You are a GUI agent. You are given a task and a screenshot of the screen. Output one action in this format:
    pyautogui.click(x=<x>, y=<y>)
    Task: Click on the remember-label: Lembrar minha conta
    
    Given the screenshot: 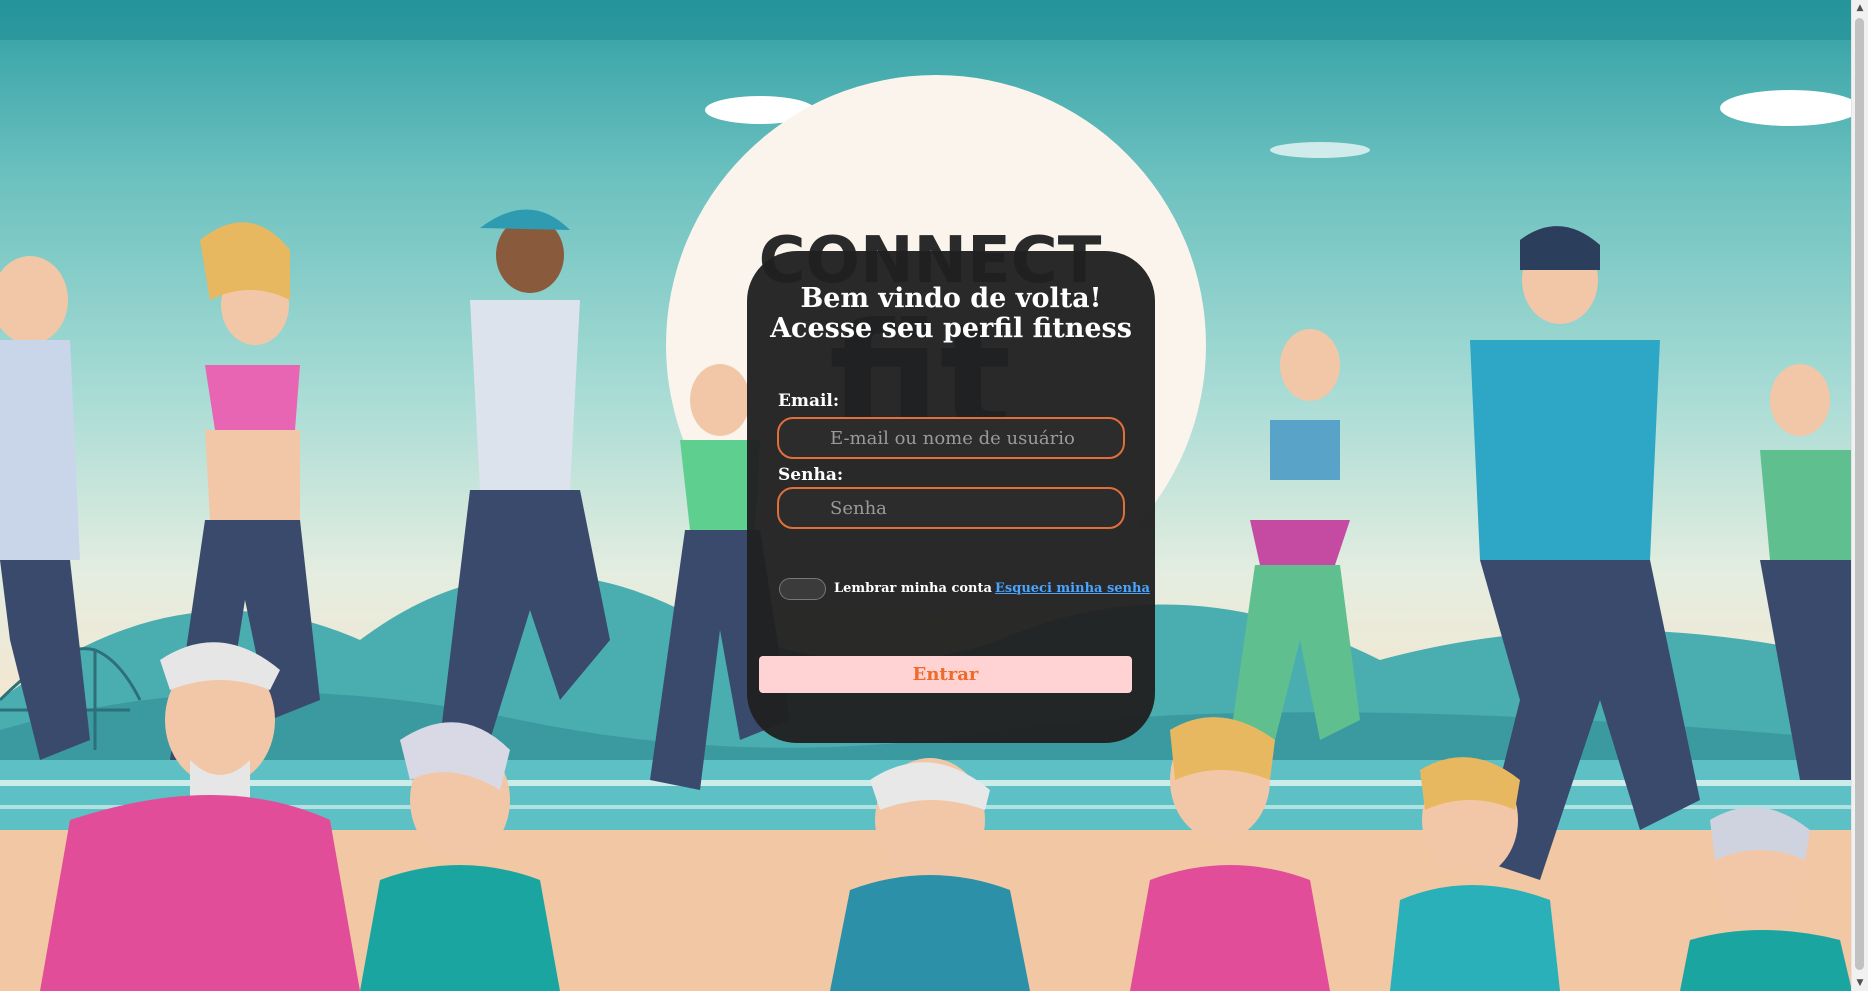 What is the action you would take?
    pyautogui.click(x=913, y=588)
    